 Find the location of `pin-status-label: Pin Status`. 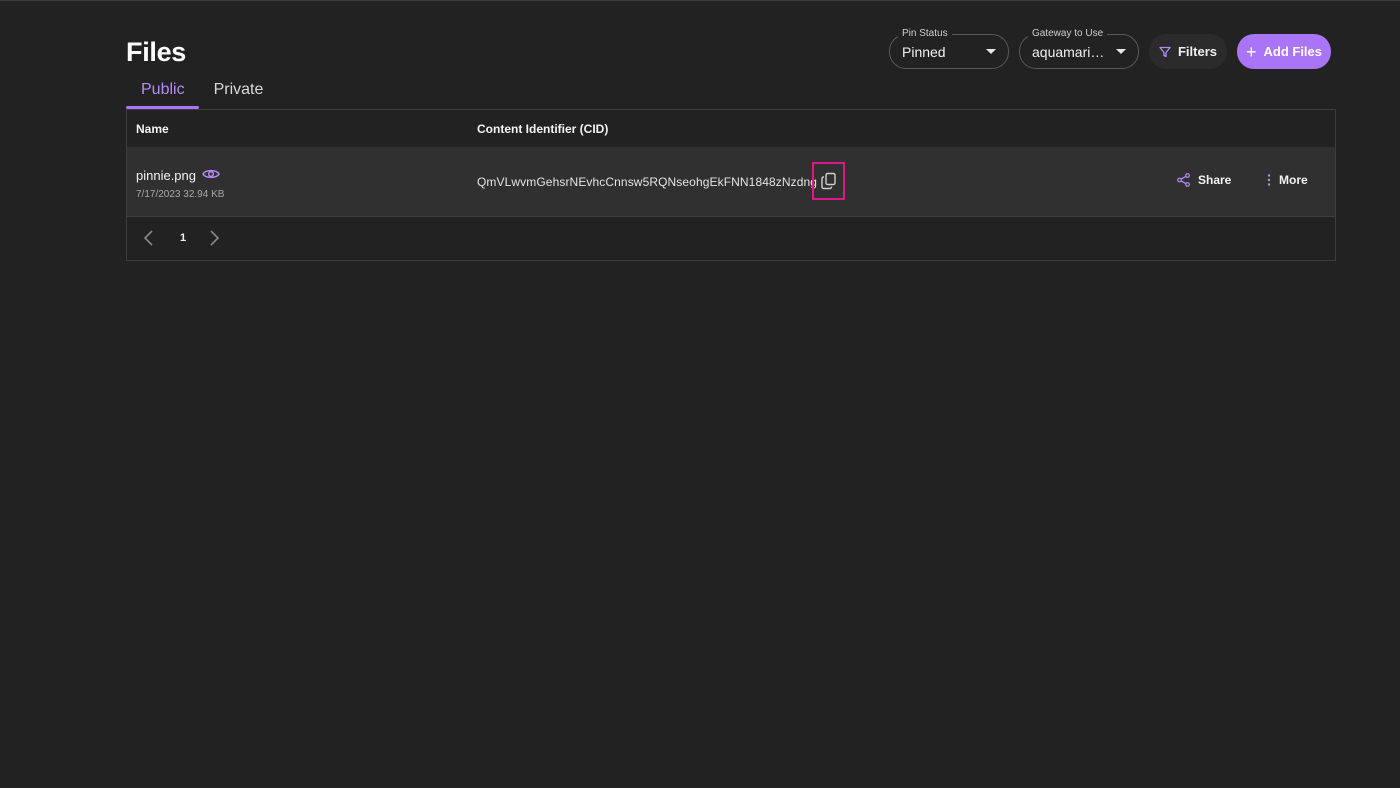

pin-status-label: Pin Status is located at coordinates (925, 34).